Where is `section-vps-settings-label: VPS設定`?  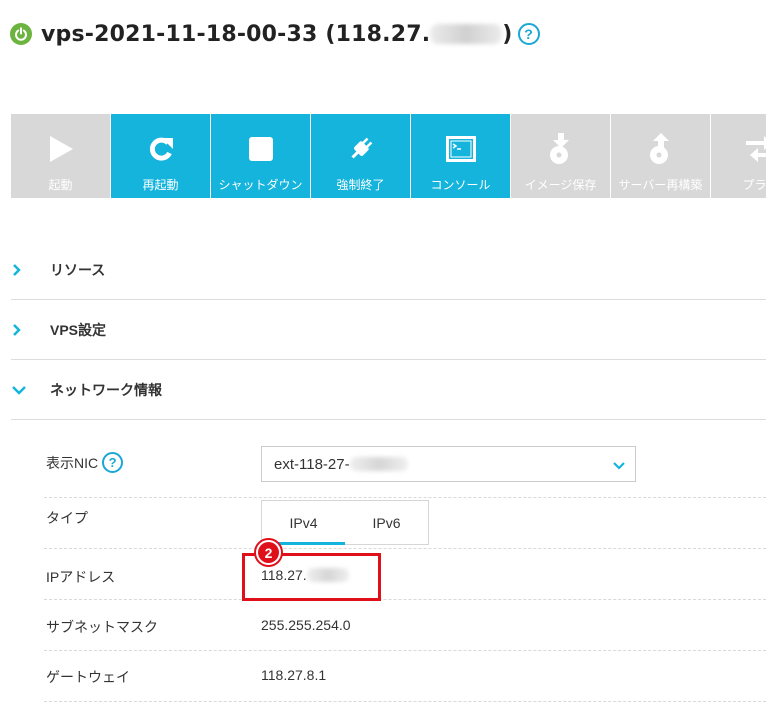
section-vps-settings-label: VPS設定 is located at coordinates (78, 329).